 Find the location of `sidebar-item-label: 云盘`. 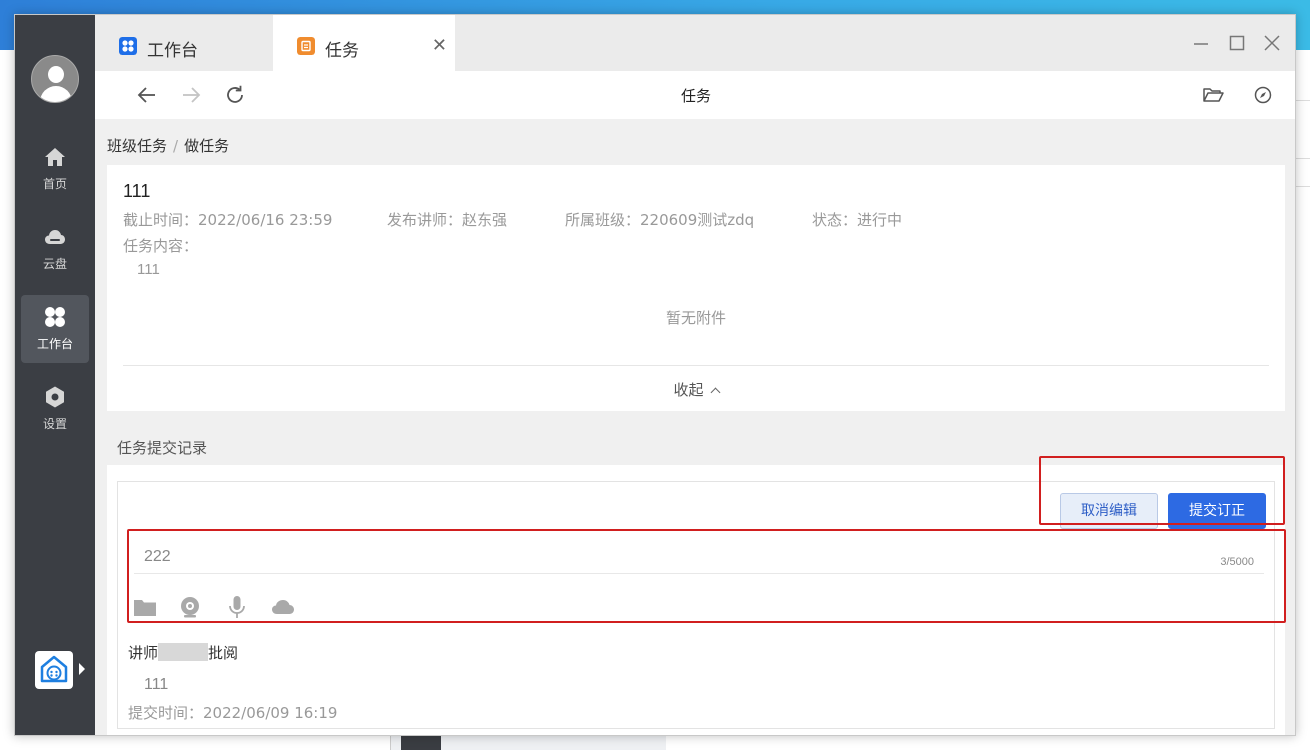

sidebar-item-label: 云盘 is located at coordinates (54, 264).